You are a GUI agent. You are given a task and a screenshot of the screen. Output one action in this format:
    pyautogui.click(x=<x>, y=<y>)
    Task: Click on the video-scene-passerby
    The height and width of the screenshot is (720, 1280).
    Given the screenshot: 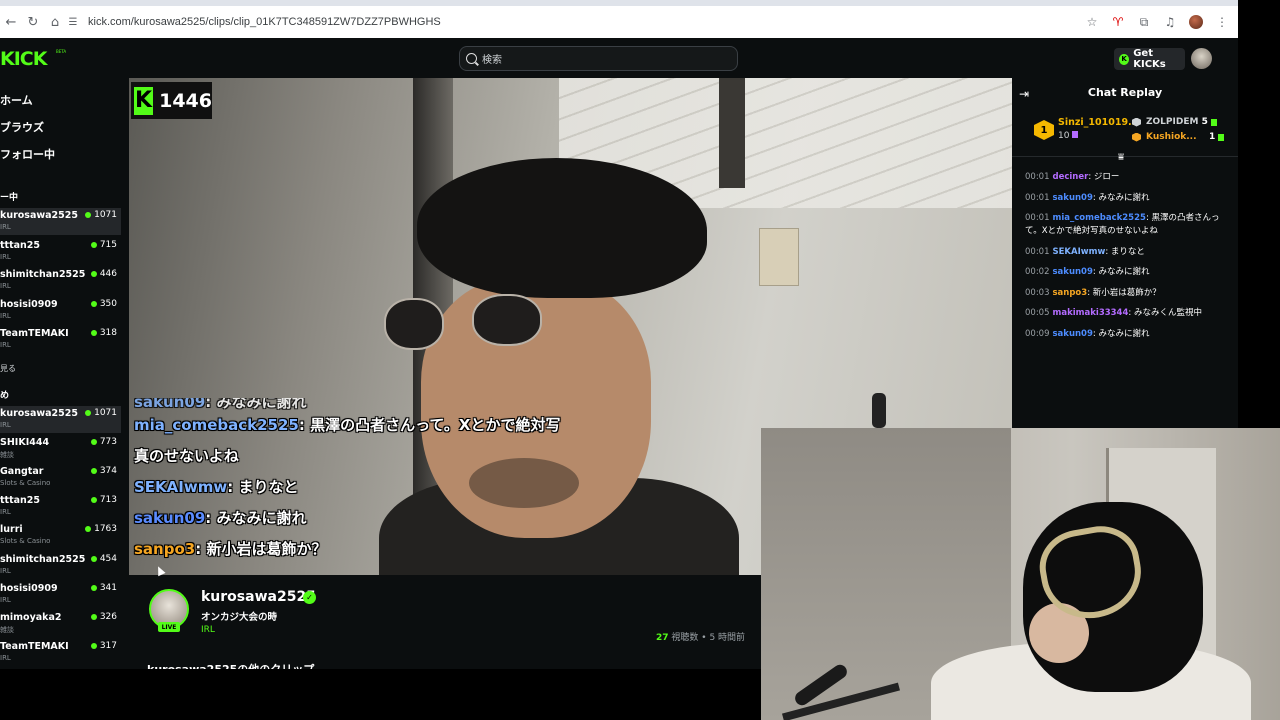 What is the action you would take?
    pyautogui.click(x=879, y=410)
    